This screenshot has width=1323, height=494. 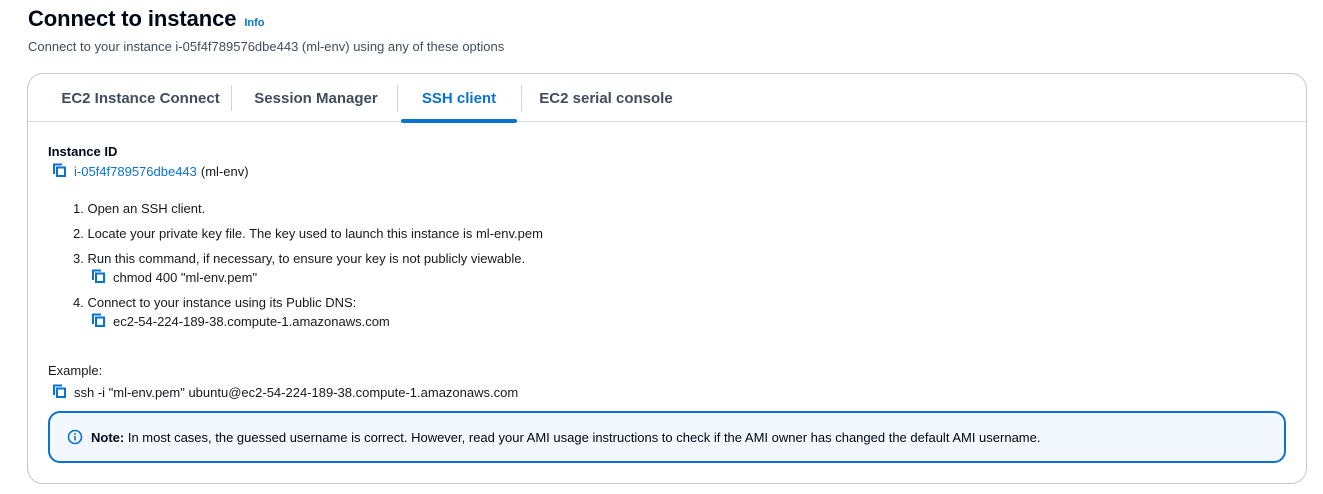 I want to click on info-circle-icon, so click(x=75, y=437).